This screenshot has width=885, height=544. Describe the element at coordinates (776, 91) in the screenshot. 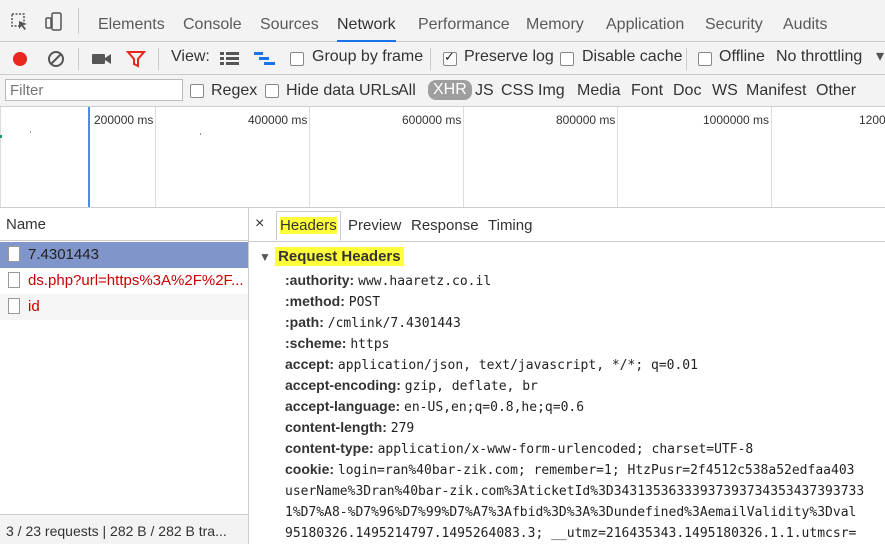

I see `filter-type-manifest: Manifest` at that location.